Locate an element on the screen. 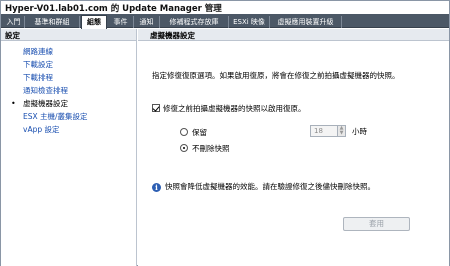 The width and height of the screenshot is (450, 266). panel-description: 指定修復復原選項。如果啟用復原，將會在修復之前拍攝虛擬機器的快照。 is located at coordinates (276, 75).